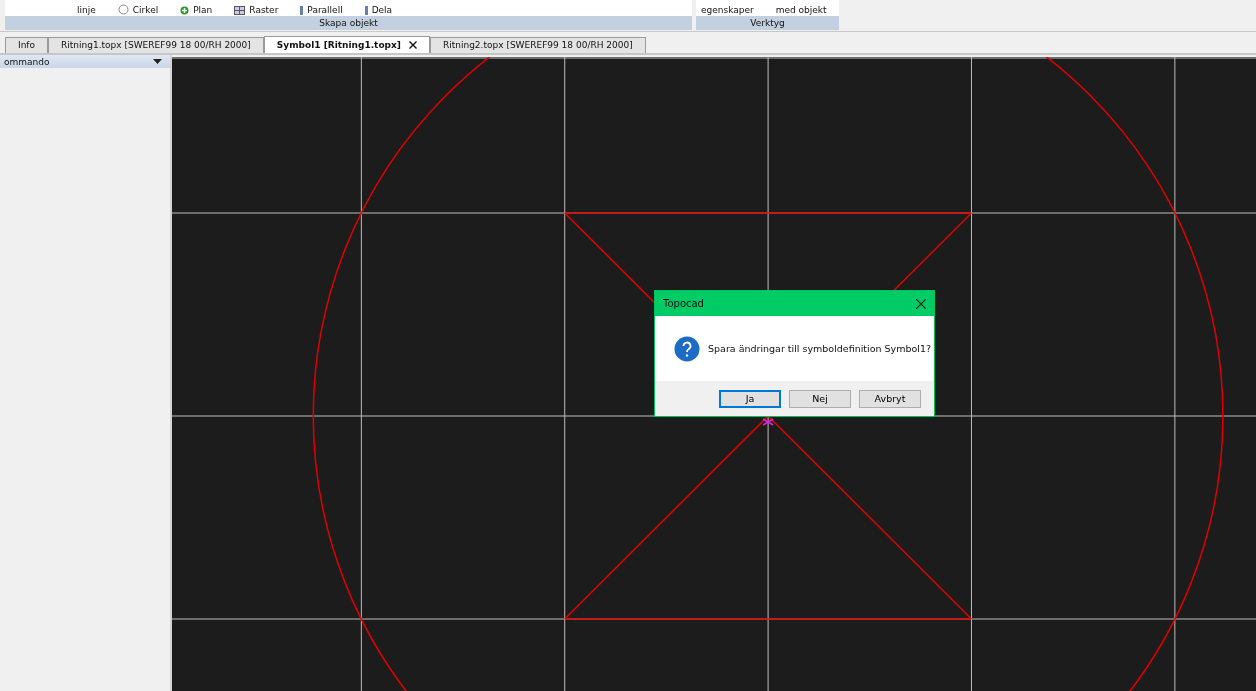 The width and height of the screenshot is (1256, 691). Describe the element at coordinates (750, 398) in the screenshot. I see `dialog-button: Ja` at that location.